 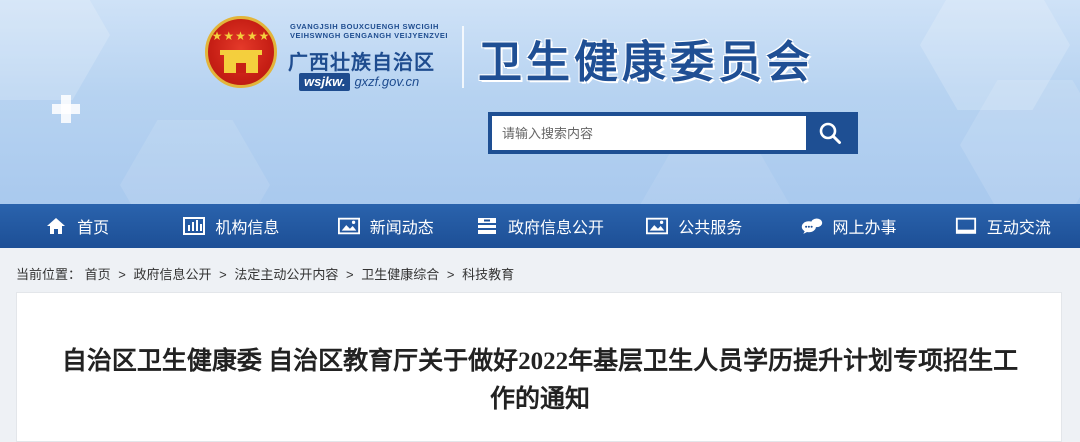 What do you see at coordinates (66, 109) in the screenshot?
I see `medical-cross-icon` at bounding box center [66, 109].